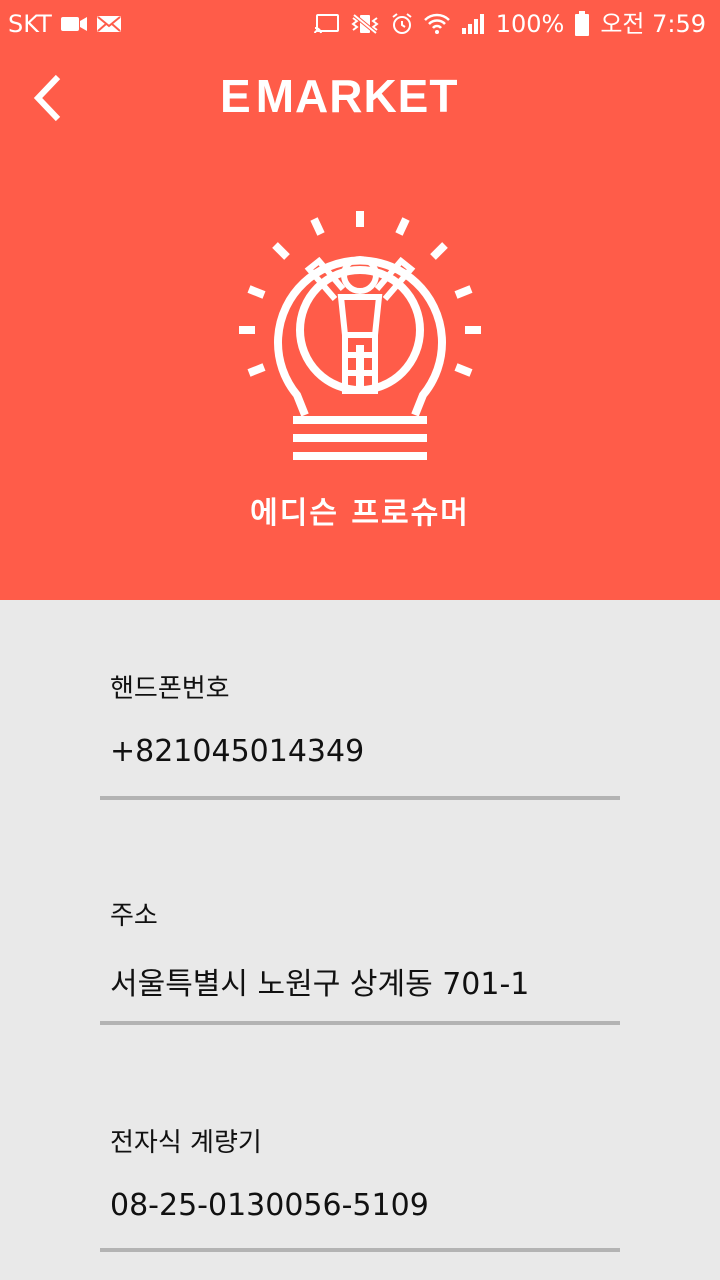 The height and width of the screenshot is (1280, 720). What do you see at coordinates (109, 24) in the screenshot?
I see `mail-icon` at bounding box center [109, 24].